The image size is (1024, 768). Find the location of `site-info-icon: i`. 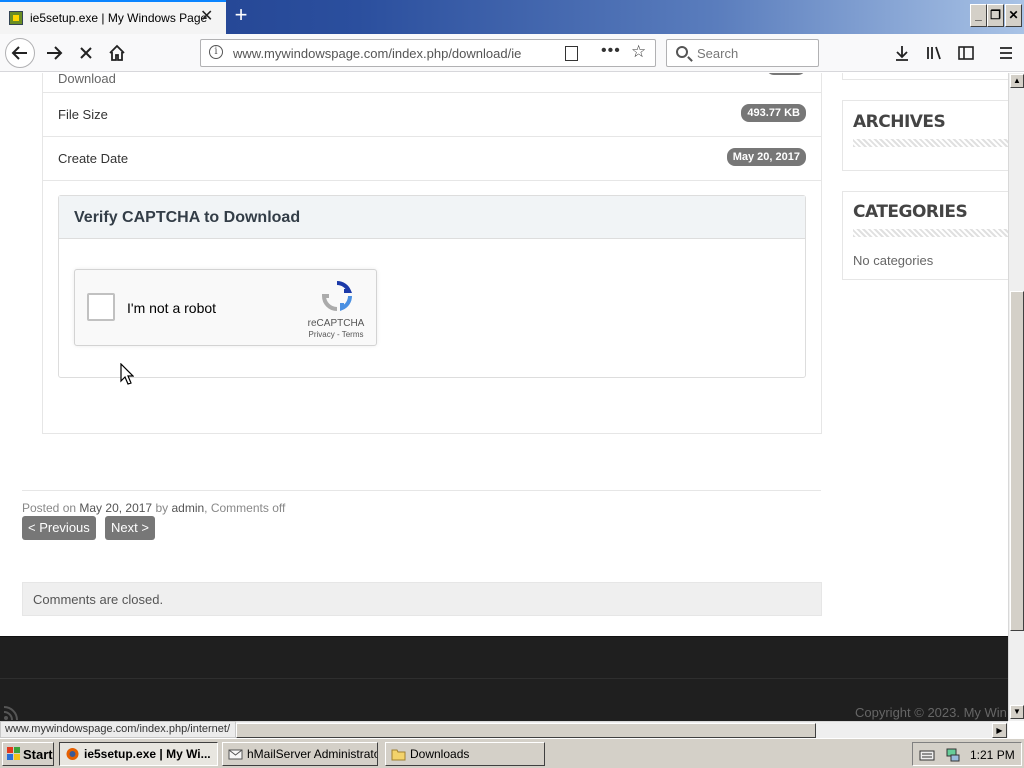

site-info-icon: i is located at coordinates (216, 52).